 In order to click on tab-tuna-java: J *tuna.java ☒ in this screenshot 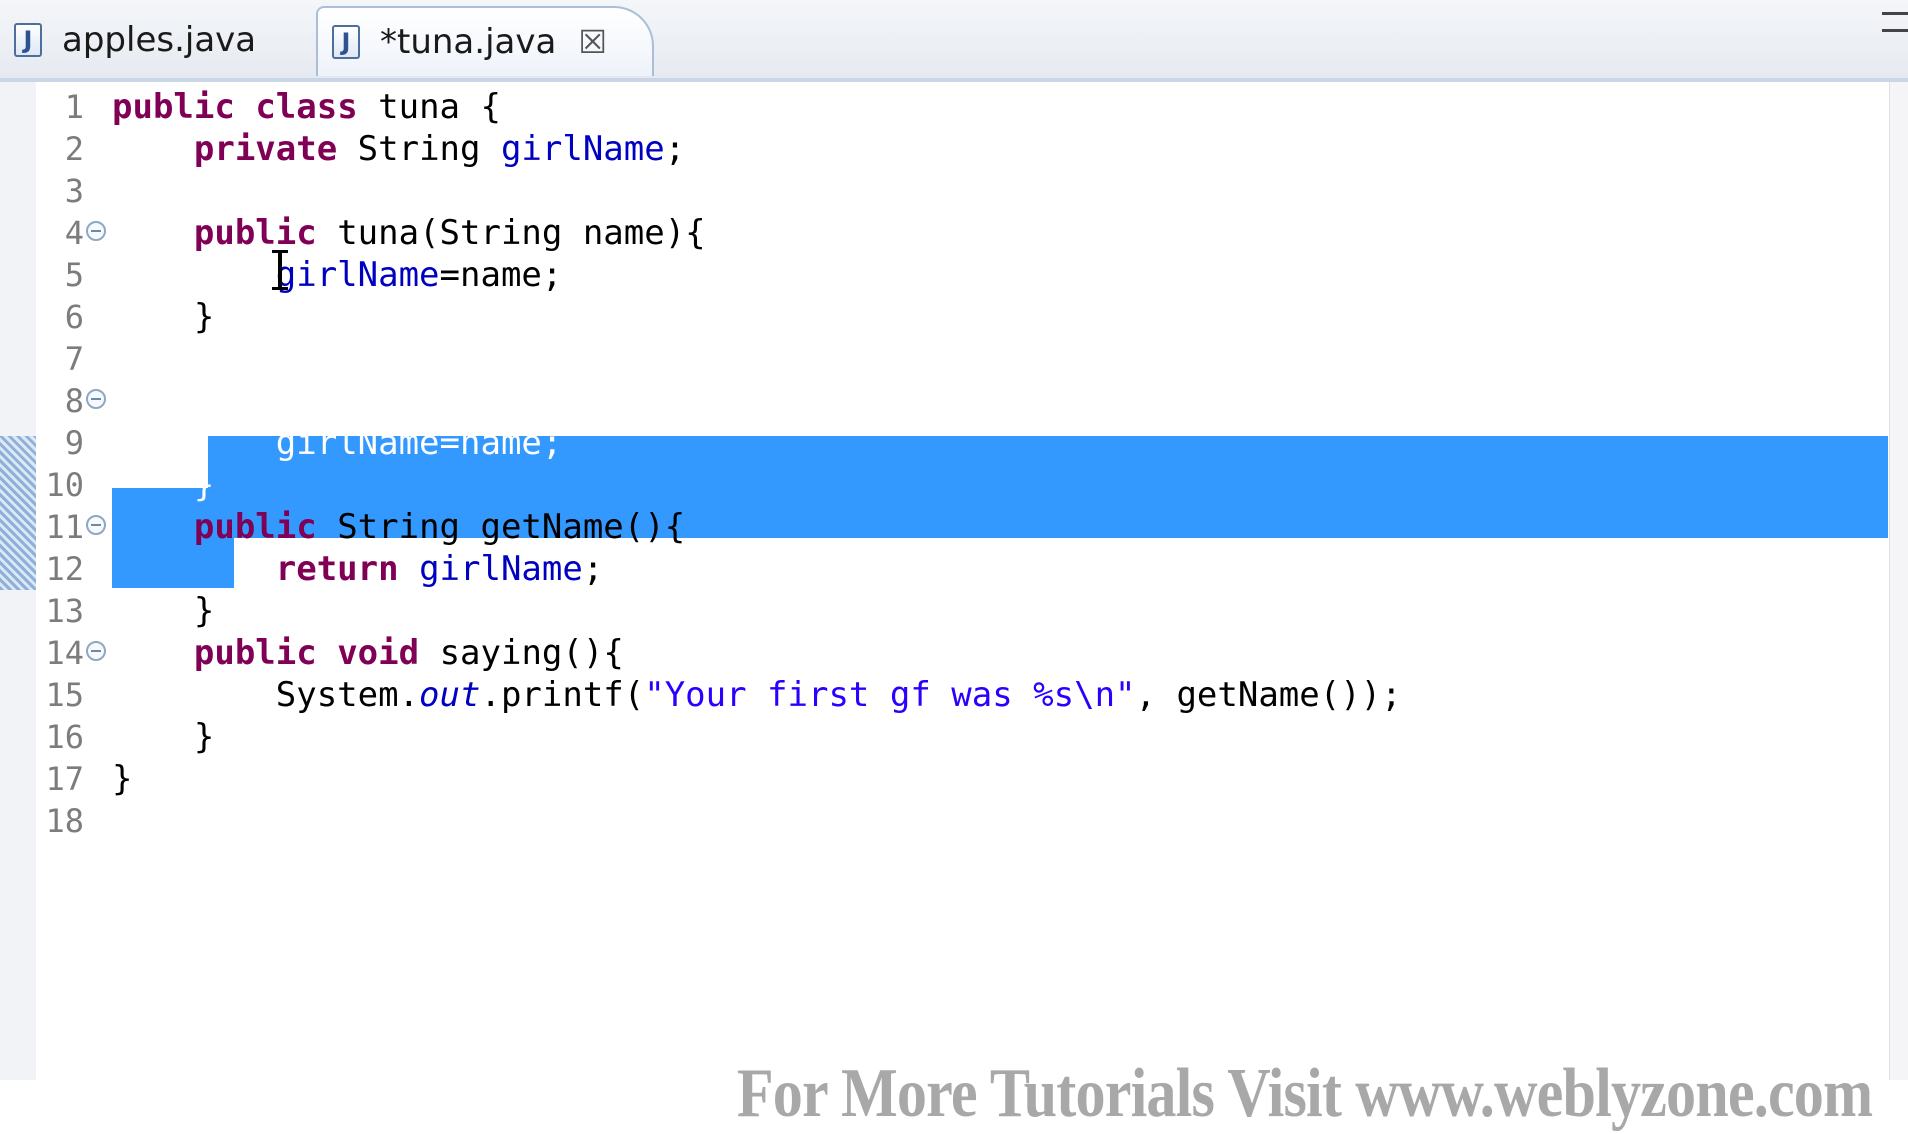, I will do `click(485, 41)`.